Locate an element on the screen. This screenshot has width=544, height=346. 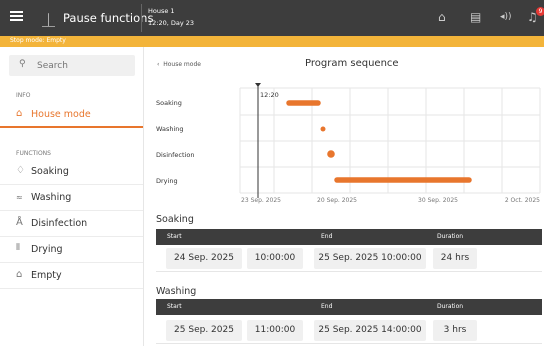
house-day: 12:20, Day 23 is located at coordinates (171, 23).